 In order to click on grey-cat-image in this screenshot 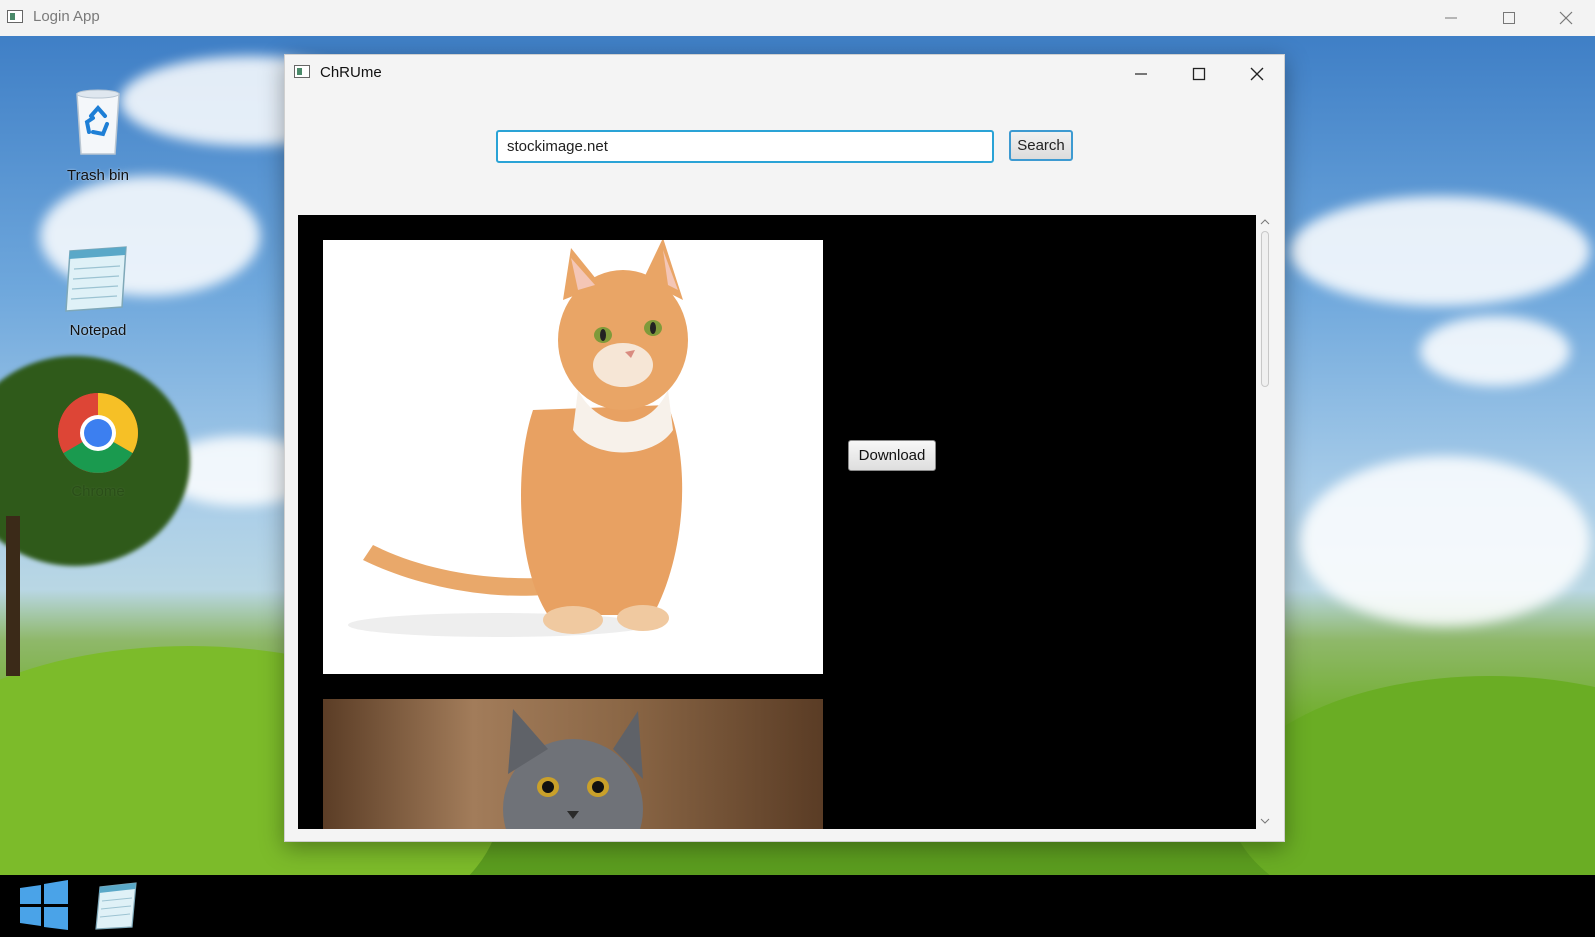, I will do `click(573, 764)`.